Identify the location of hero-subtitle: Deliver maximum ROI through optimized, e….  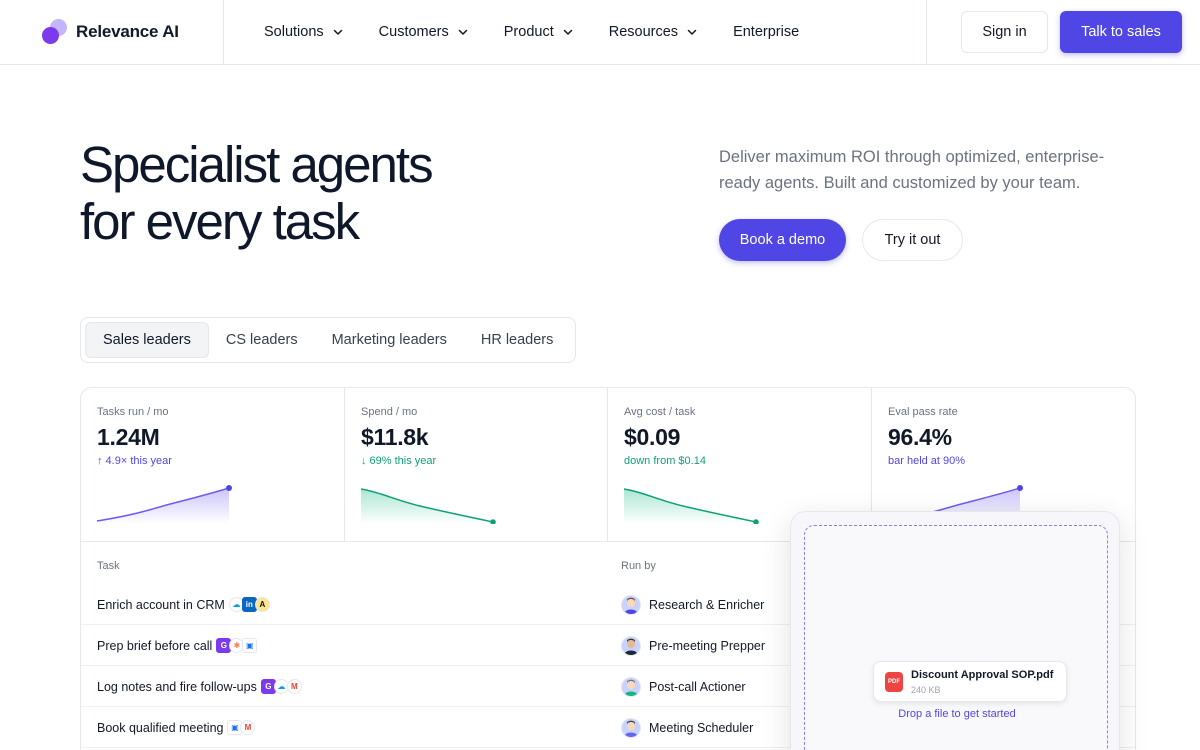
(912, 170).